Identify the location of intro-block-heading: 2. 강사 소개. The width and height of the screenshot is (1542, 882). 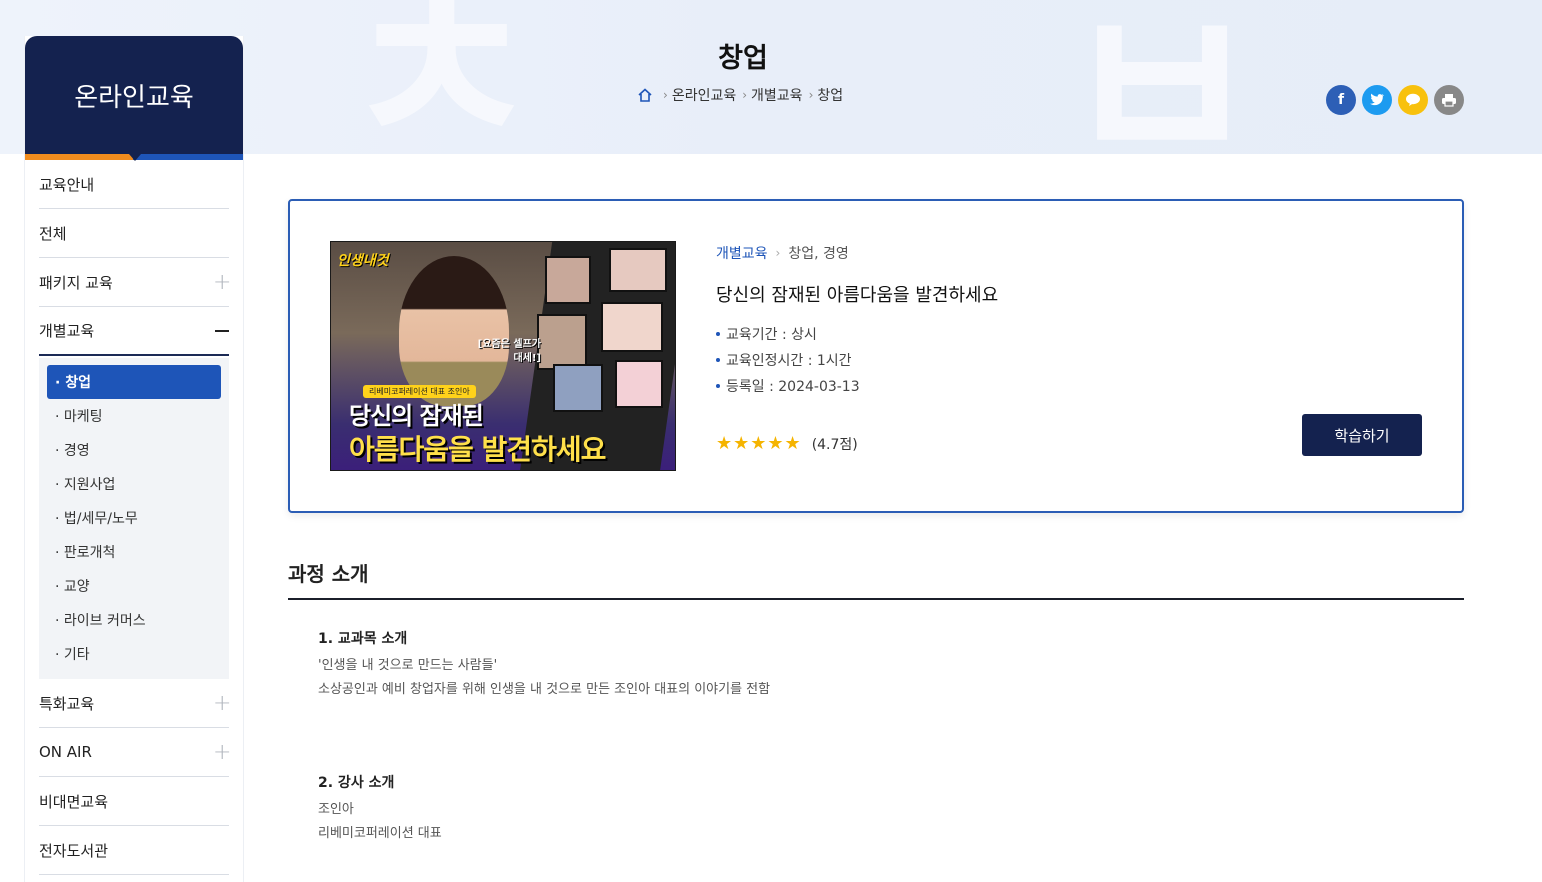
(356, 783).